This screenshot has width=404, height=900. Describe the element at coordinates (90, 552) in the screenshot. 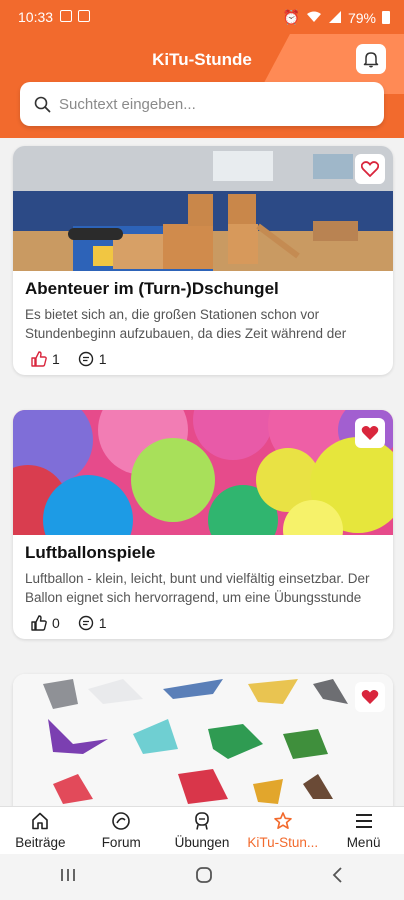

I see `card-title: Luftballonspiele` at that location.